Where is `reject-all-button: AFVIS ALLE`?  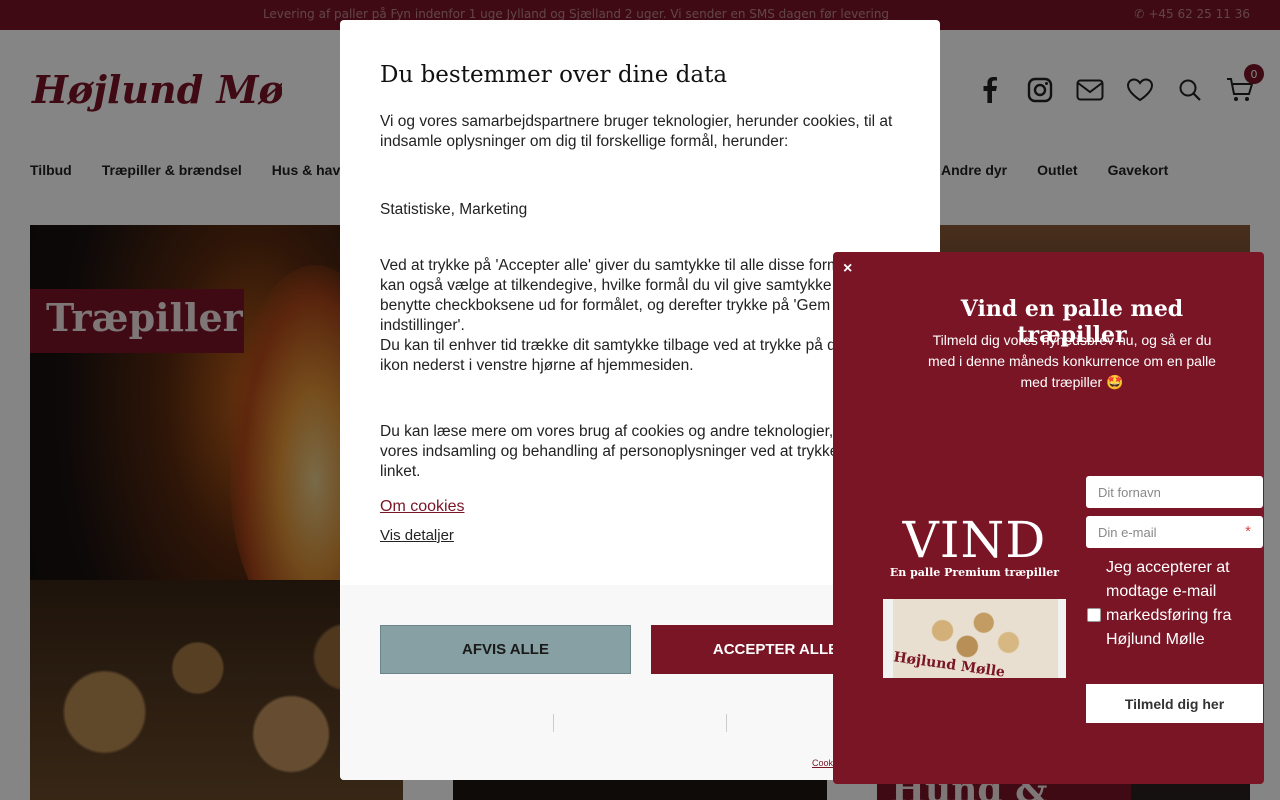 reject-all-button: AFVIS ALLE is located at coordinates (505, 649).